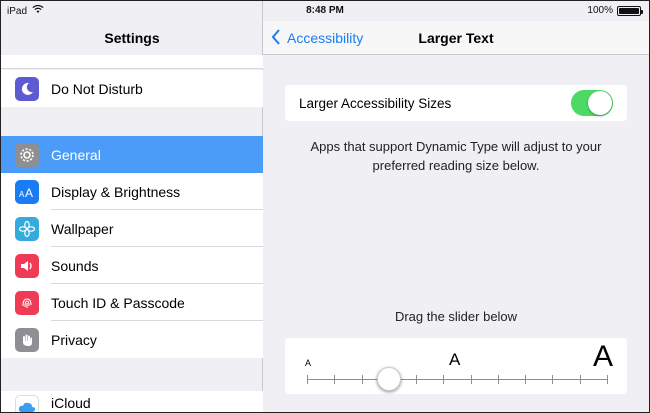  Describe the element at coordinates (132, 401) in the screenshot. I see `sidebar-item-icloud: iCloud` at that location.